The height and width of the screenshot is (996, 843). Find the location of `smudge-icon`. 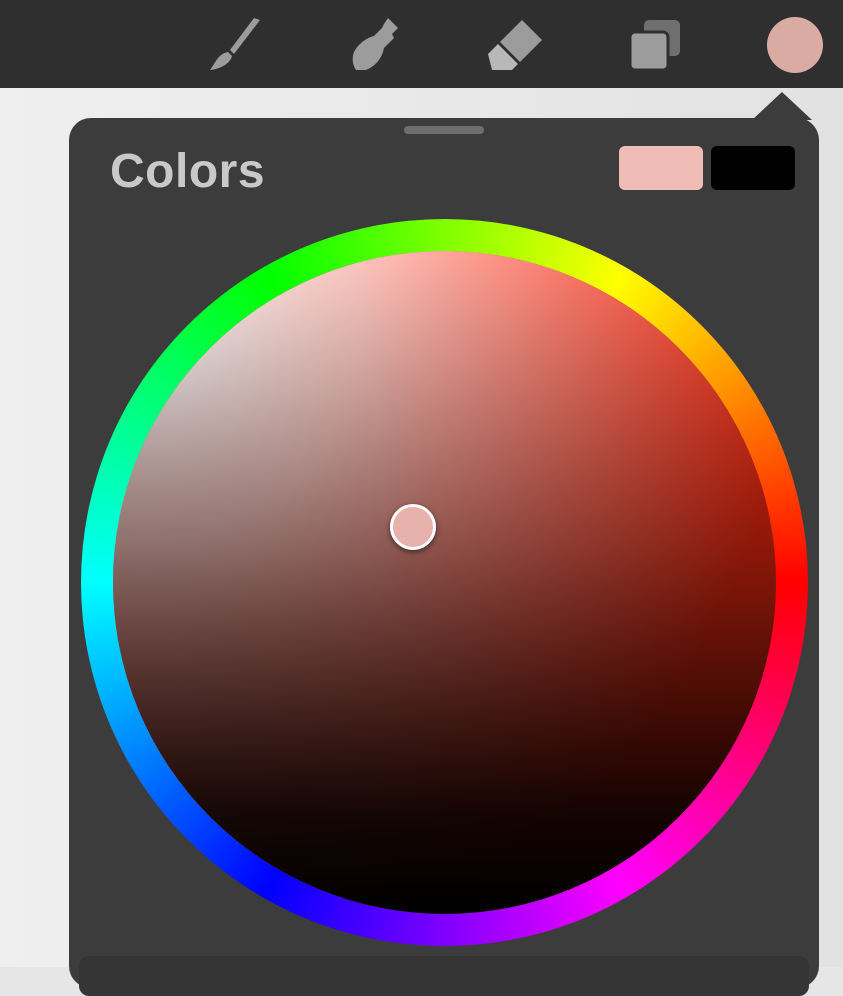

smudge-icon is located at coordinates (375, 44).